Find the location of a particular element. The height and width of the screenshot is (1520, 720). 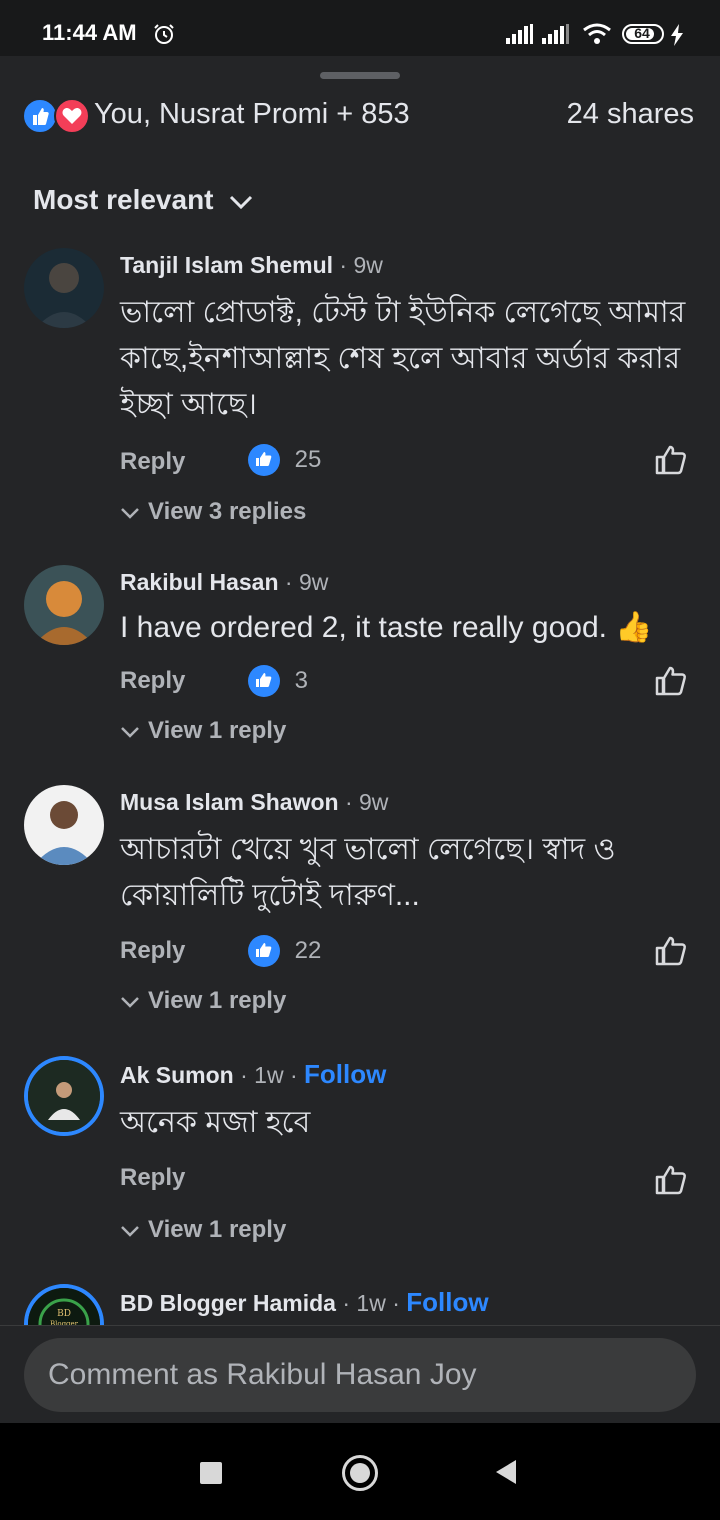

comment-author: Musa Islam Shawon · 9w is located at coordinates (254, 802).